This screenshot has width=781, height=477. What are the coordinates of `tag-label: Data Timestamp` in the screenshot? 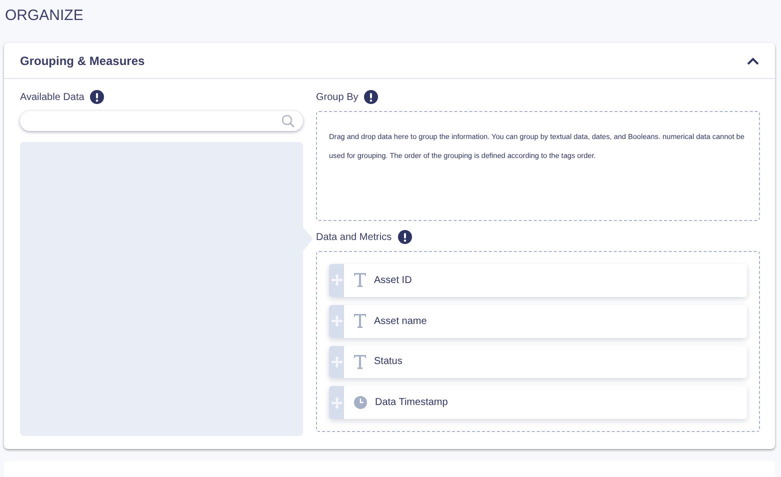 It's located at (411, 402).